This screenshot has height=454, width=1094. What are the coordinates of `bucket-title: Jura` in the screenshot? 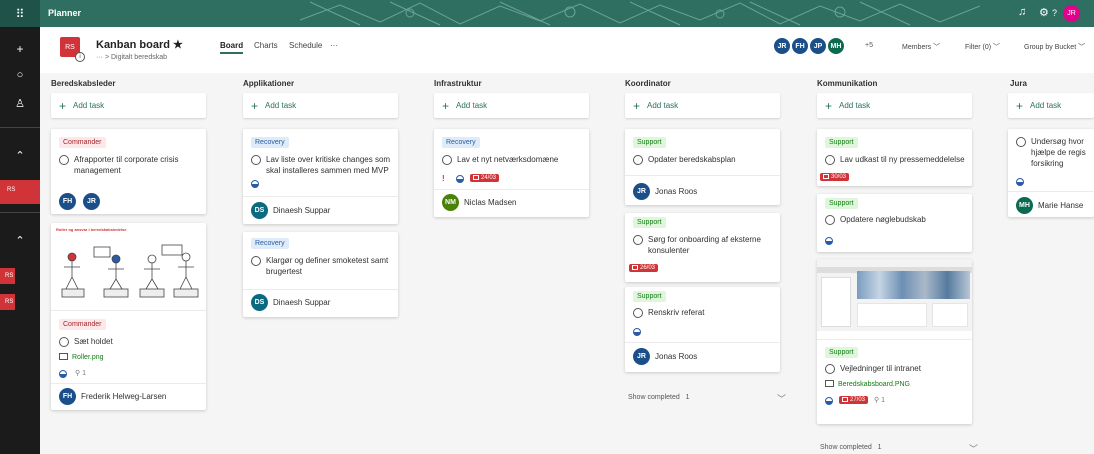 It's located at (1018, 83).